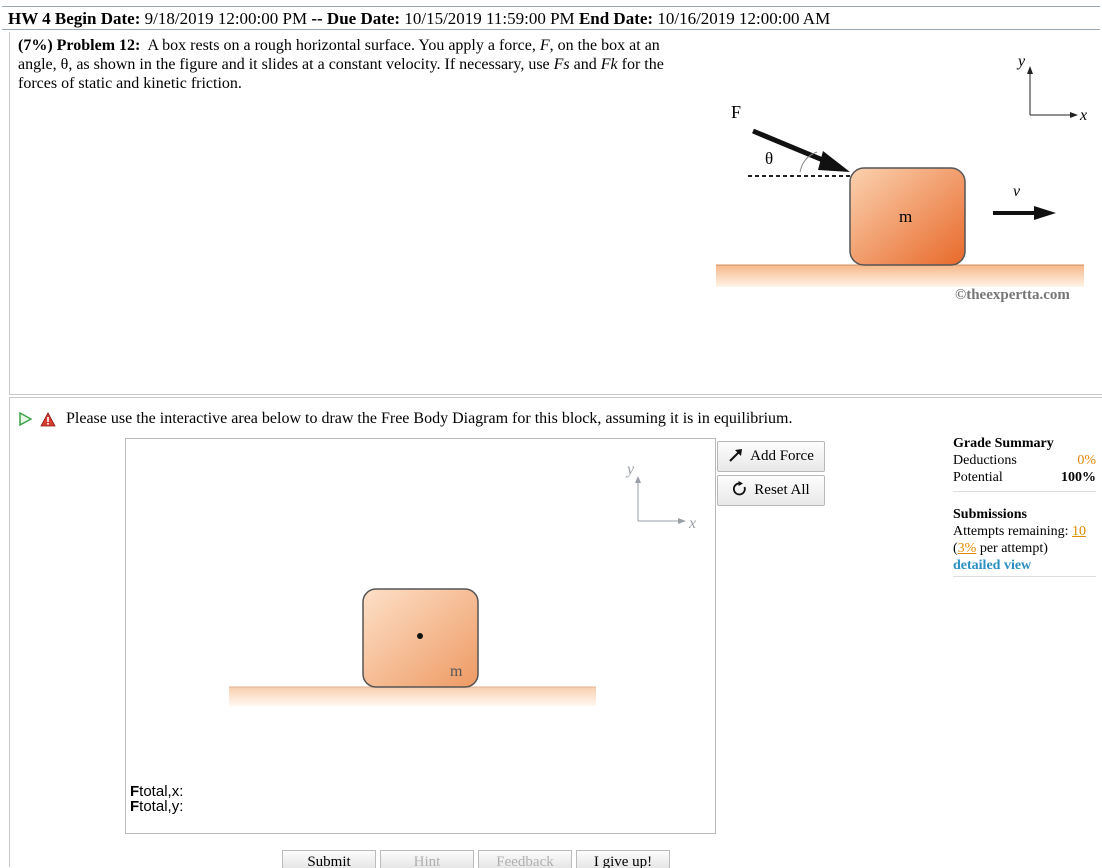 This screenshot has height=868, width=1102. Describe the element at coordinates (782, 490) in the screenshot. I see `reset-all-label: Reset All` at that location.